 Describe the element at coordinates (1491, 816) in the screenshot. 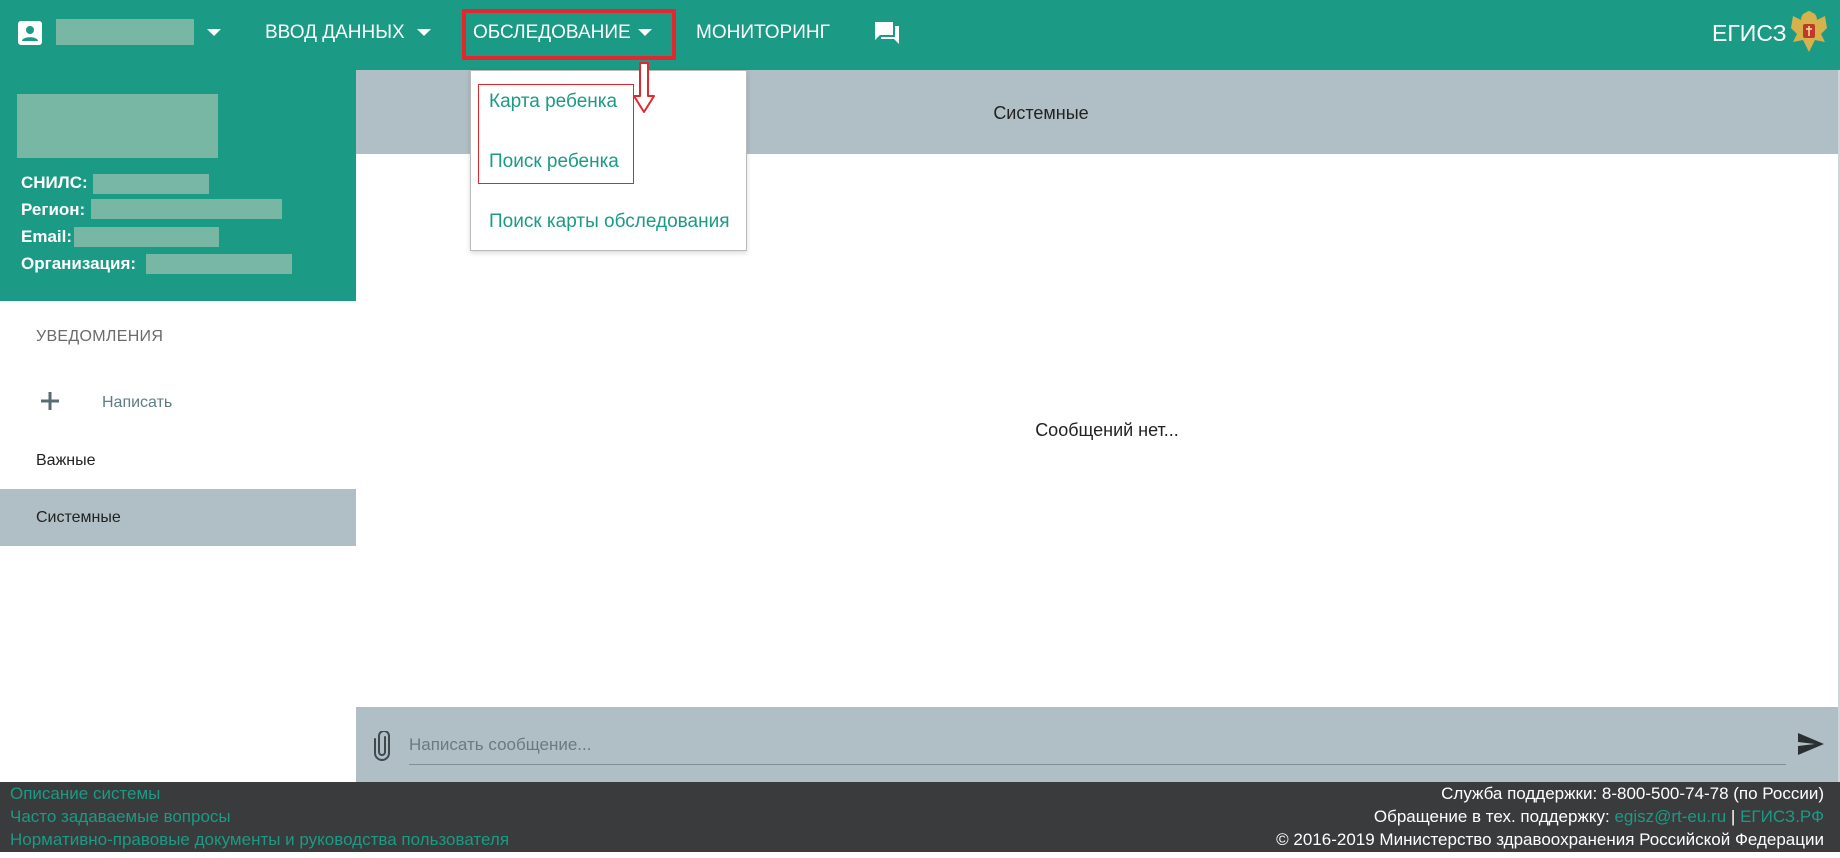

I see `tech-support-label: Обращение в тех. поддержку:` at that location.